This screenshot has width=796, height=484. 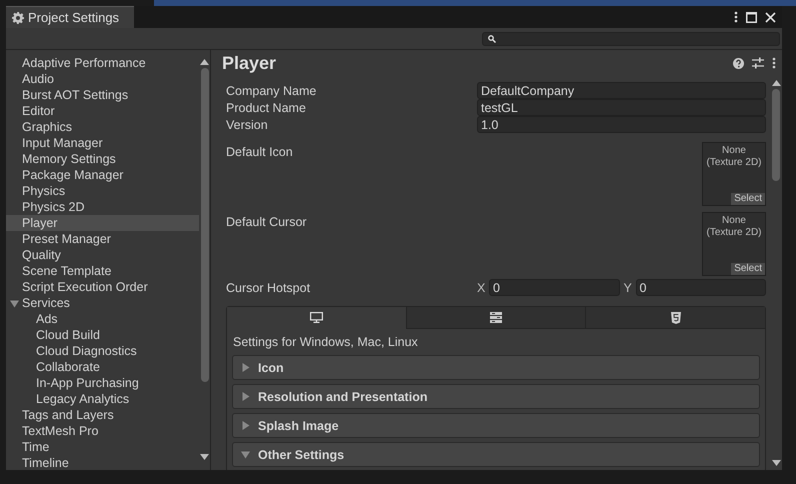 What do you see at coordinates (316, 317) in the screenshot?
I see `monitor-icon` at bounding box center [316, 317].